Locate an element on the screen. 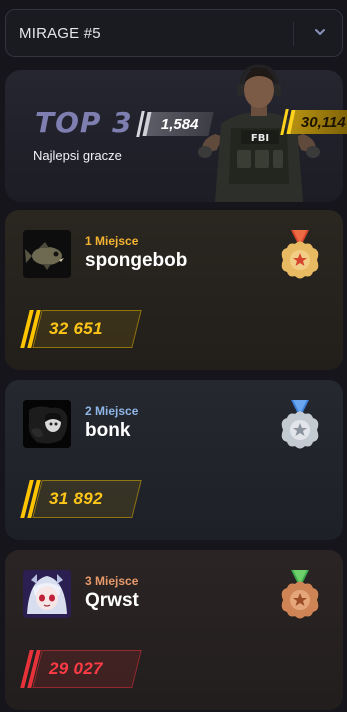 The height and width of the screenshot is (712, 347). player-name: bonk is located at coordinates (108, 430).